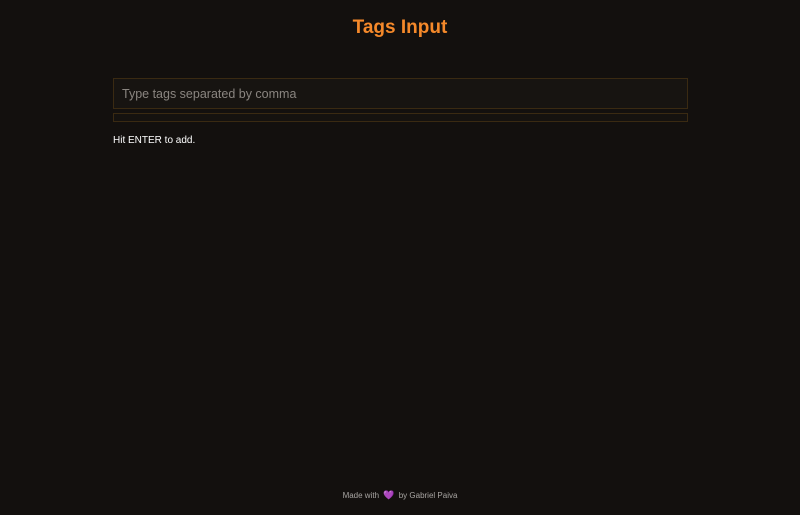  What do you see at coordinates (400, 93) in the screenshot?
I see `tags-input` at bounding box center [400, 93].